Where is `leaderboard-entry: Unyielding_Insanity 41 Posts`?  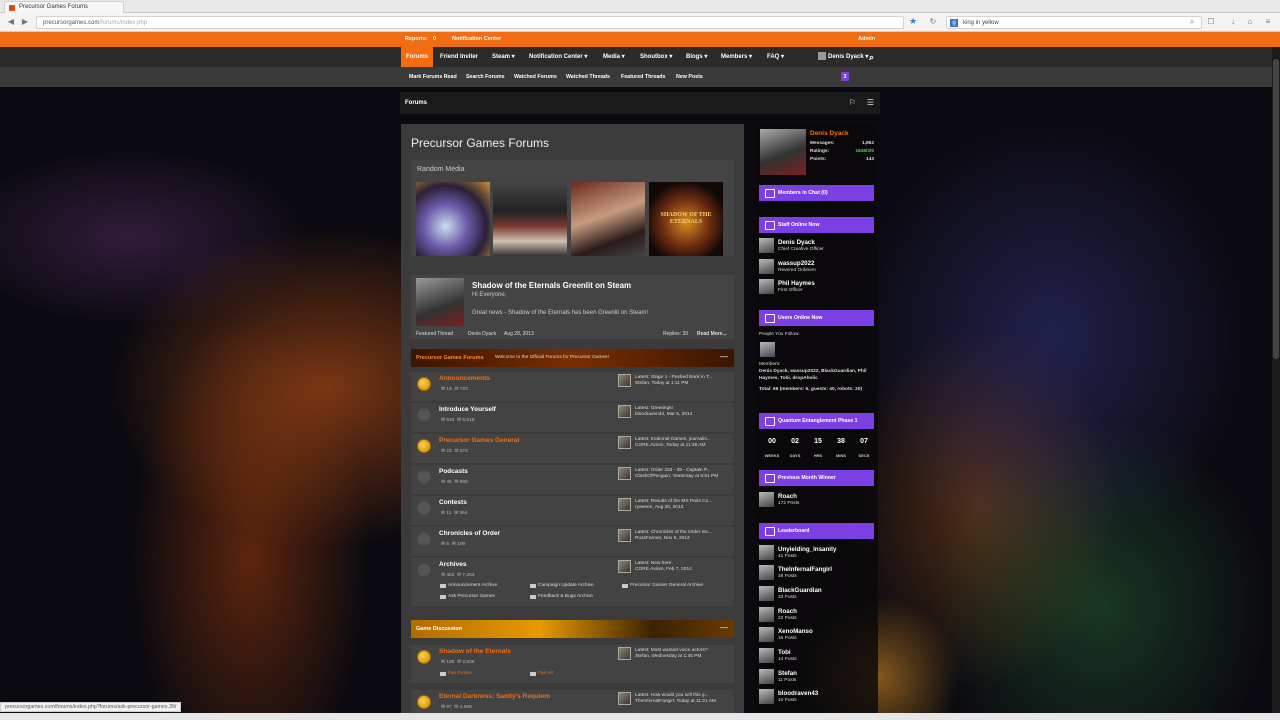 leaderboard-entry: Unyielding_Insanity 41 Posts is located at coordinates (818, 554).